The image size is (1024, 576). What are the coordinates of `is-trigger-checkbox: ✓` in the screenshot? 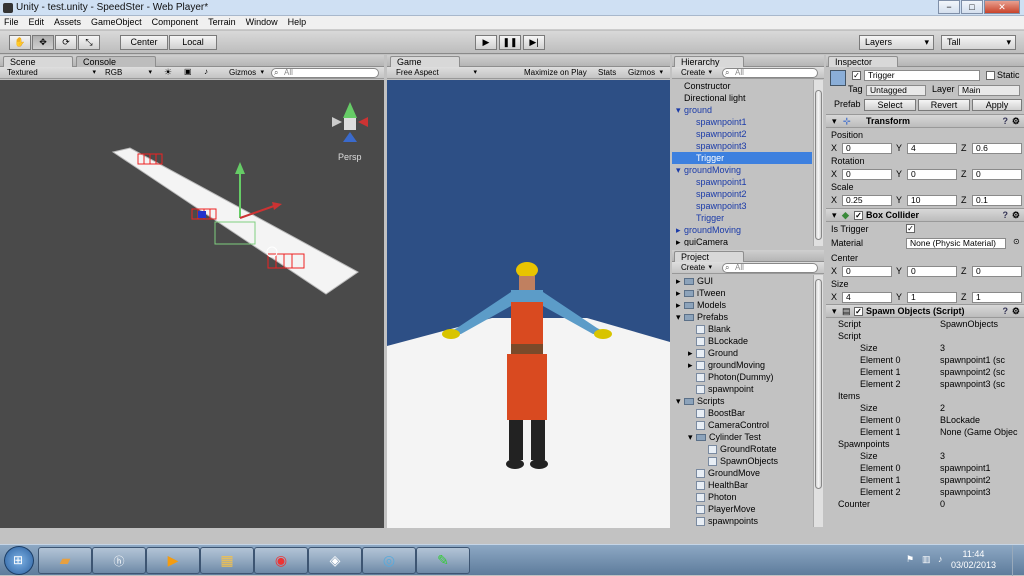 It's located at (910, 228).